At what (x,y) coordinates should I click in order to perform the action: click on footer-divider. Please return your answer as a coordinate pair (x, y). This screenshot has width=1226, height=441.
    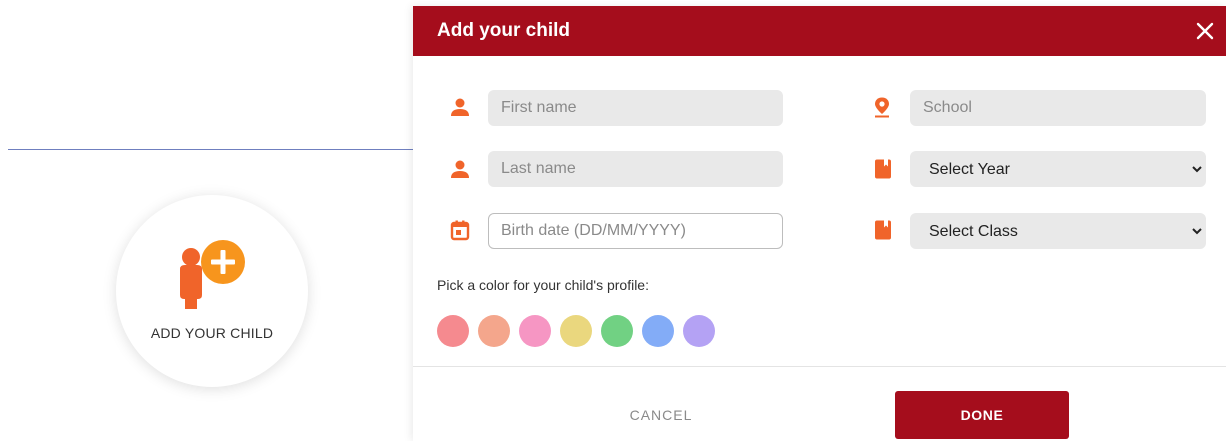
    Looking at the image, I should click on (819, 366).